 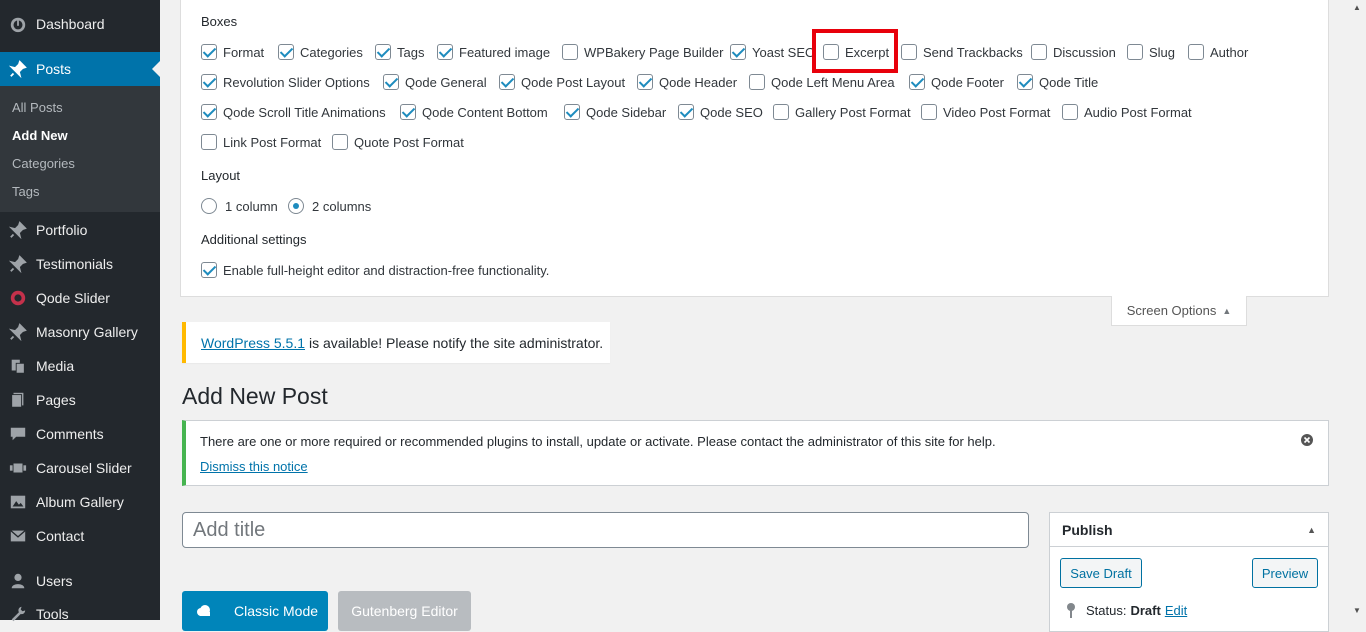 I want to click on checkbox-wpbakery: WPBakery Page Builder, so click(x=642, y=52).